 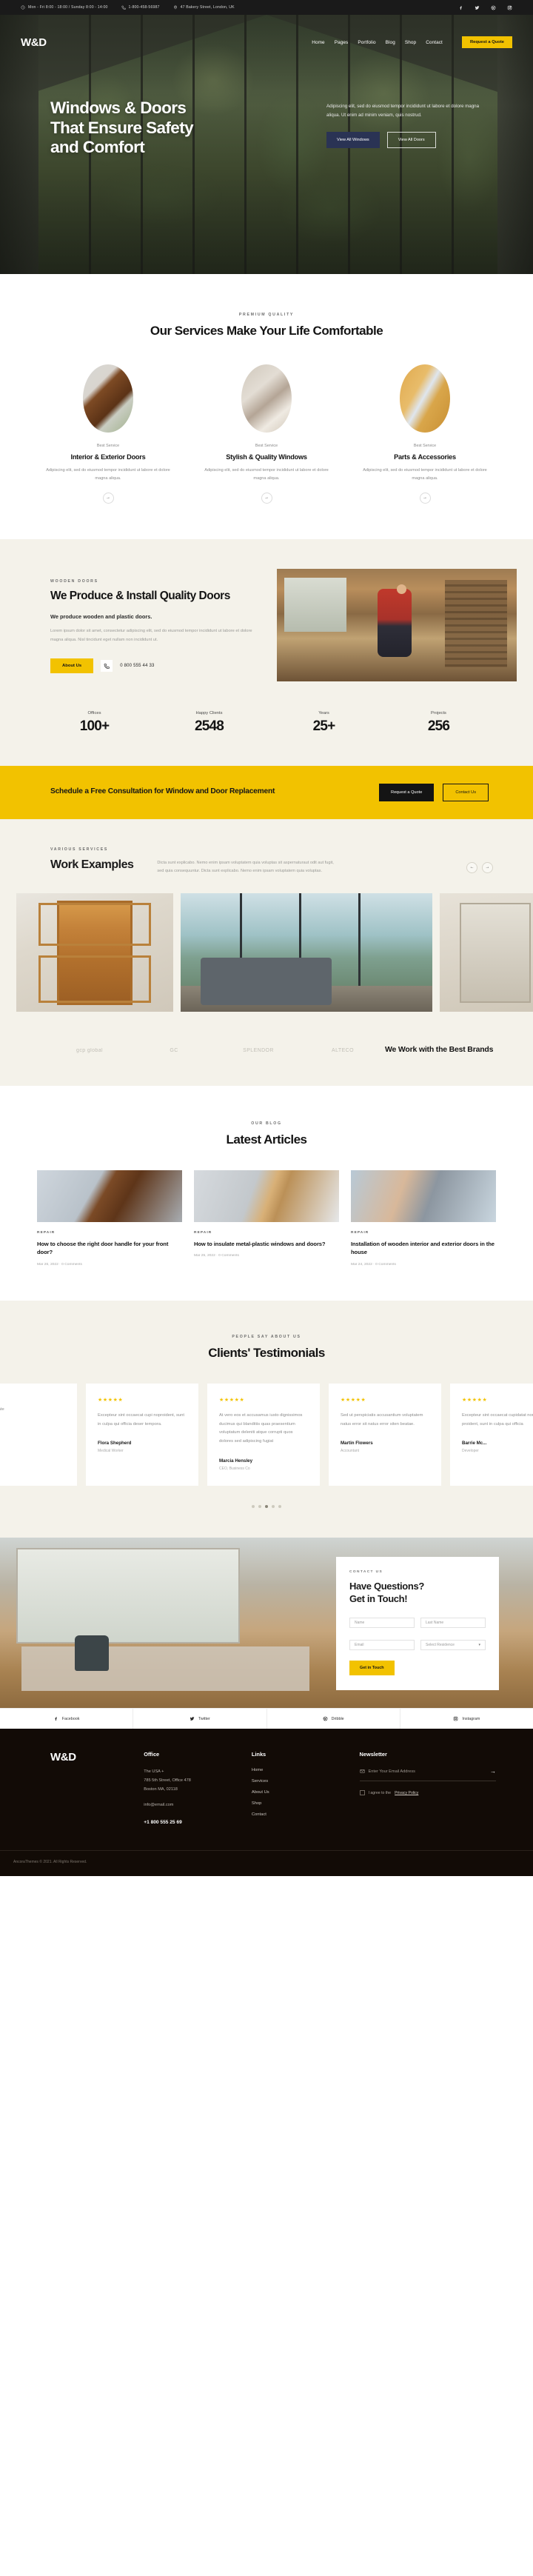 What do you see at coordinates (198, 1805) in the screenshot?
I see `footer-email: info@email.com` at bounding box center [198, 1805].